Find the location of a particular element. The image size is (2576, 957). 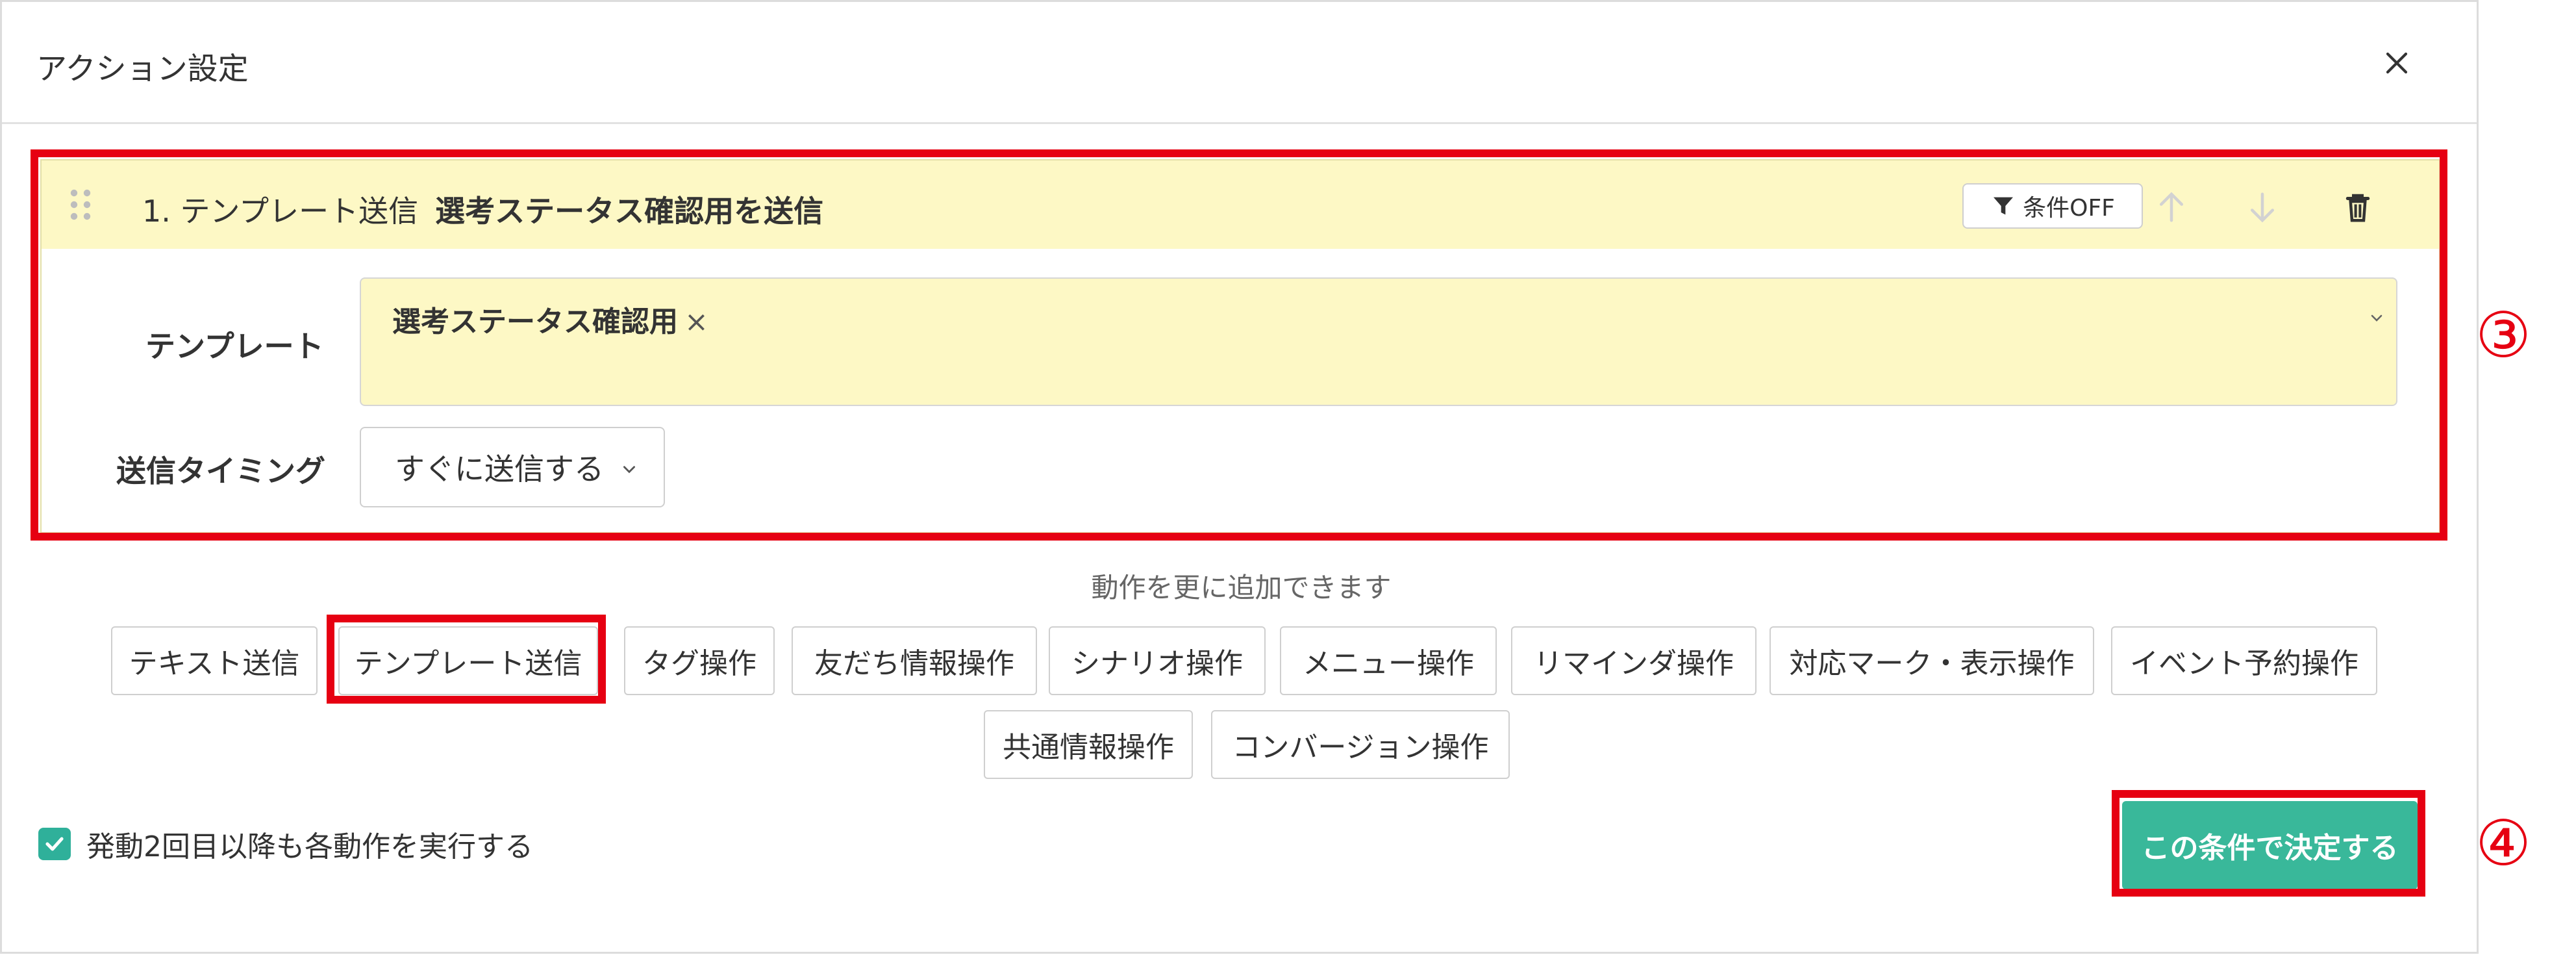

drag-handle-icon is located at coordinates (81, 204).